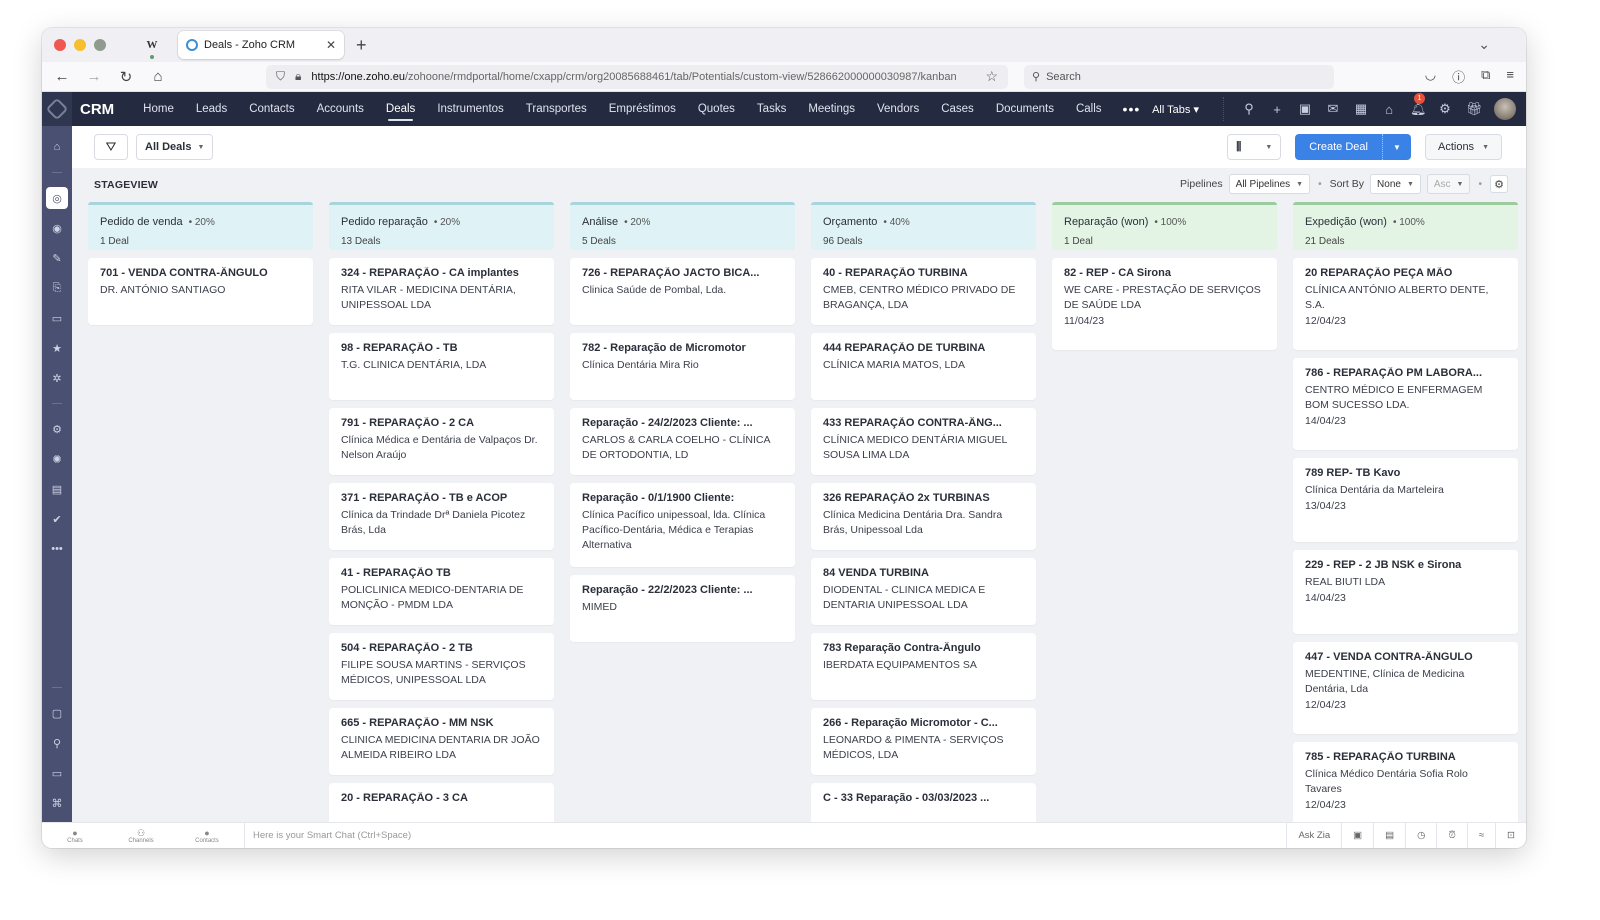  Describe the element at coordinates (211, 109) in the screenshot. I see `nav-leads: Leads` at that location.